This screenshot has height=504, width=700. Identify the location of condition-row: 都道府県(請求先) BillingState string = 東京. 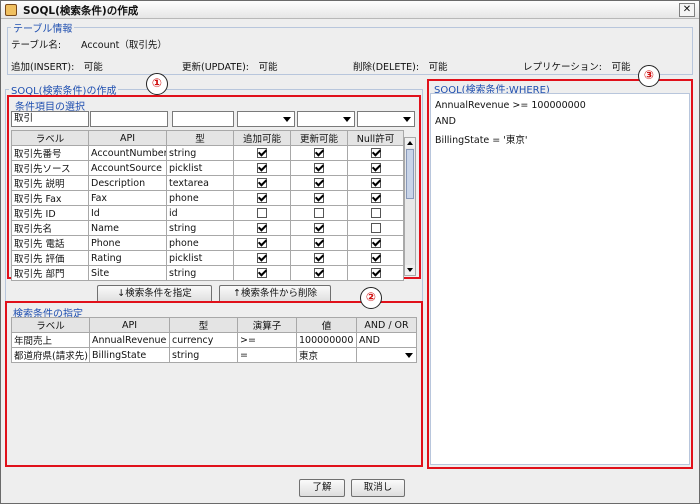
(214, 355).